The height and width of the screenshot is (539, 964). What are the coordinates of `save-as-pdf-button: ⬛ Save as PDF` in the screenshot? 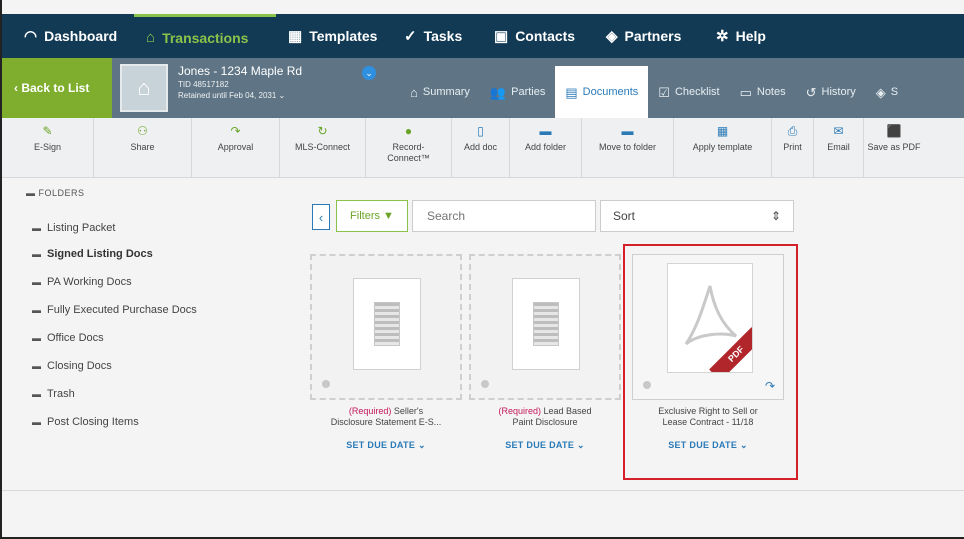 It's located at (894, 147).